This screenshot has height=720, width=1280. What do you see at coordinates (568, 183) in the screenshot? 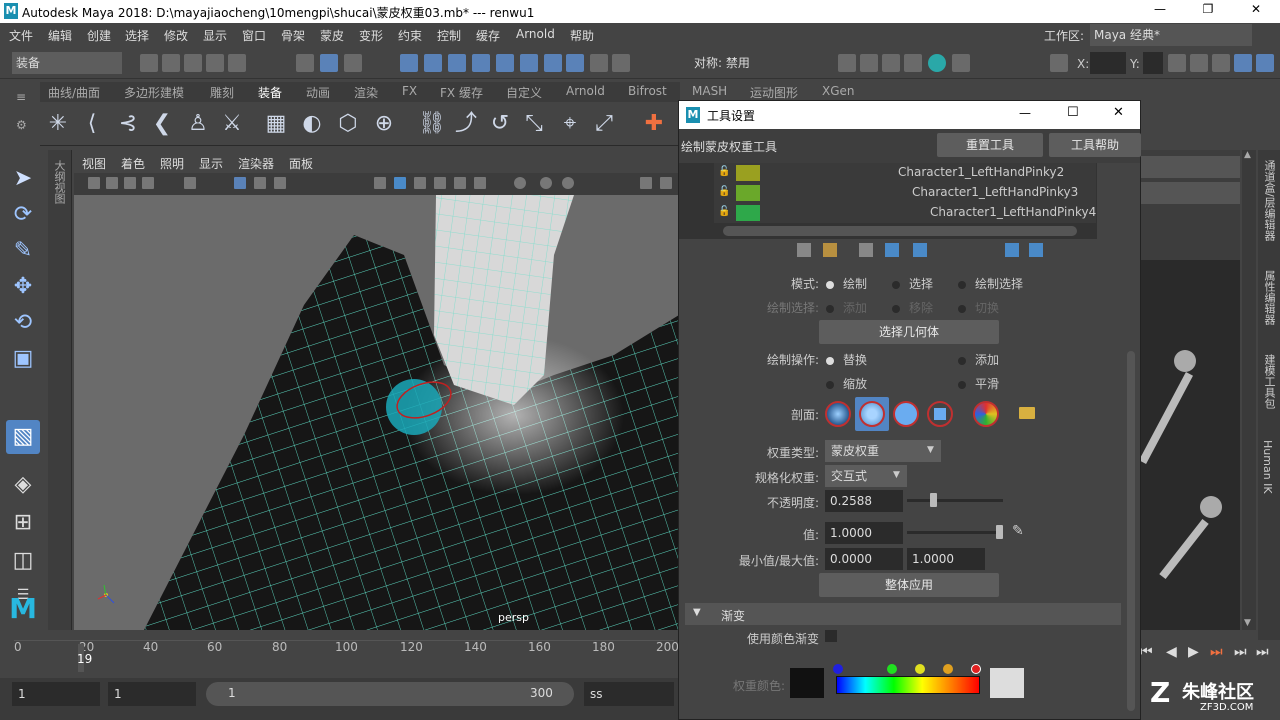
I see `motion-blur-icon` at bounding box center [568, 183].